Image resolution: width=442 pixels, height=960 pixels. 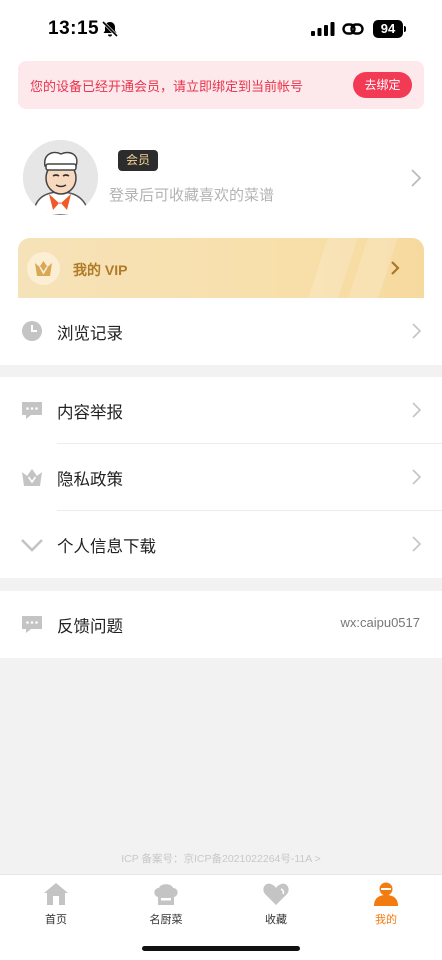 What do you see at coordinates (386, 920) in the screenshot?
I see `tab-label: 我的` at bounding box center [386, 920].